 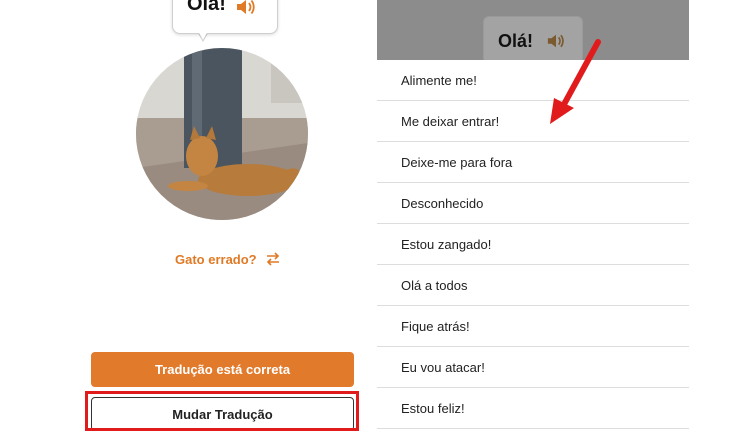 I want to click on option-item: Deixe-me para fora, so click(x=533, y=162).